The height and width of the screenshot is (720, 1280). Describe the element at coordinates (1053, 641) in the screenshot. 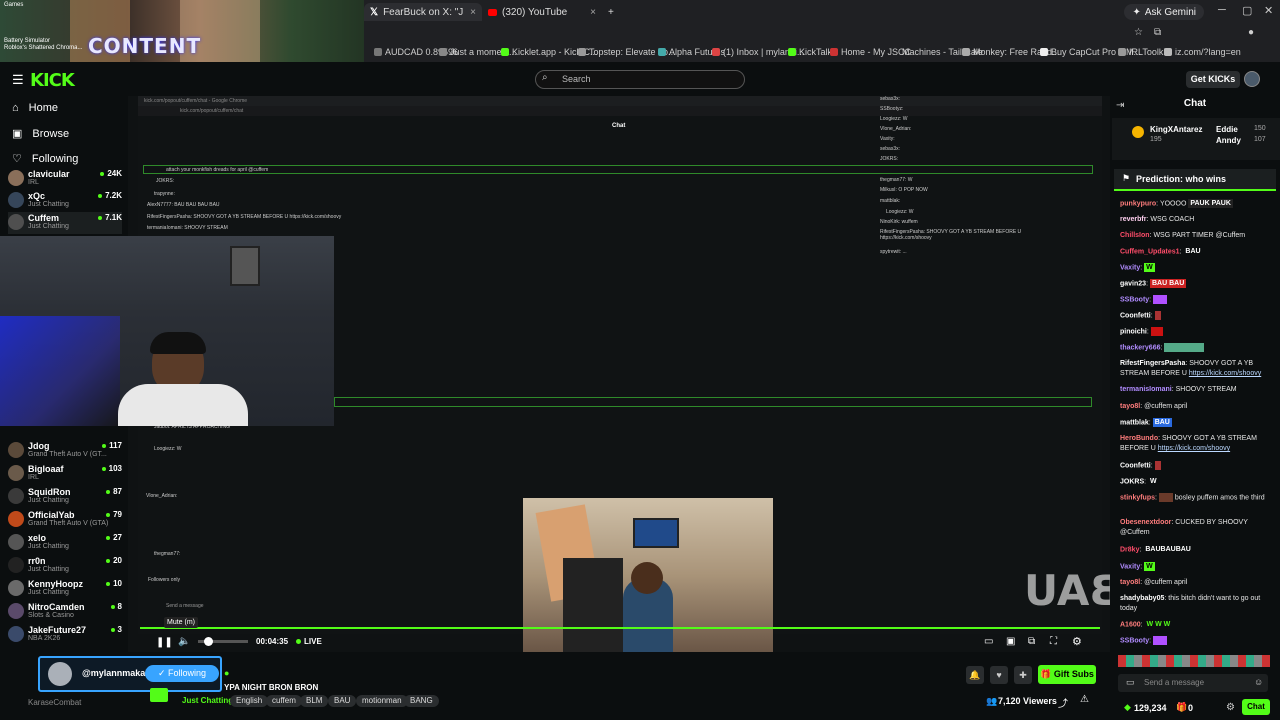

I see `fullscreen-icon: ⛶` at that location.